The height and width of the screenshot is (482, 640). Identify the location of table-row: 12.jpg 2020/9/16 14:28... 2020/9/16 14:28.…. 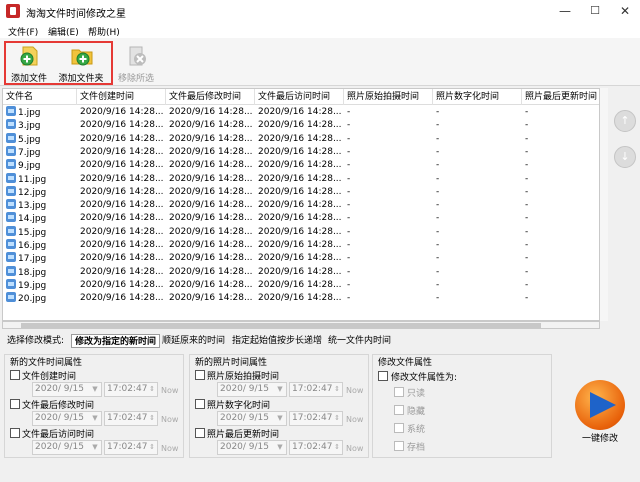
(301, 192).